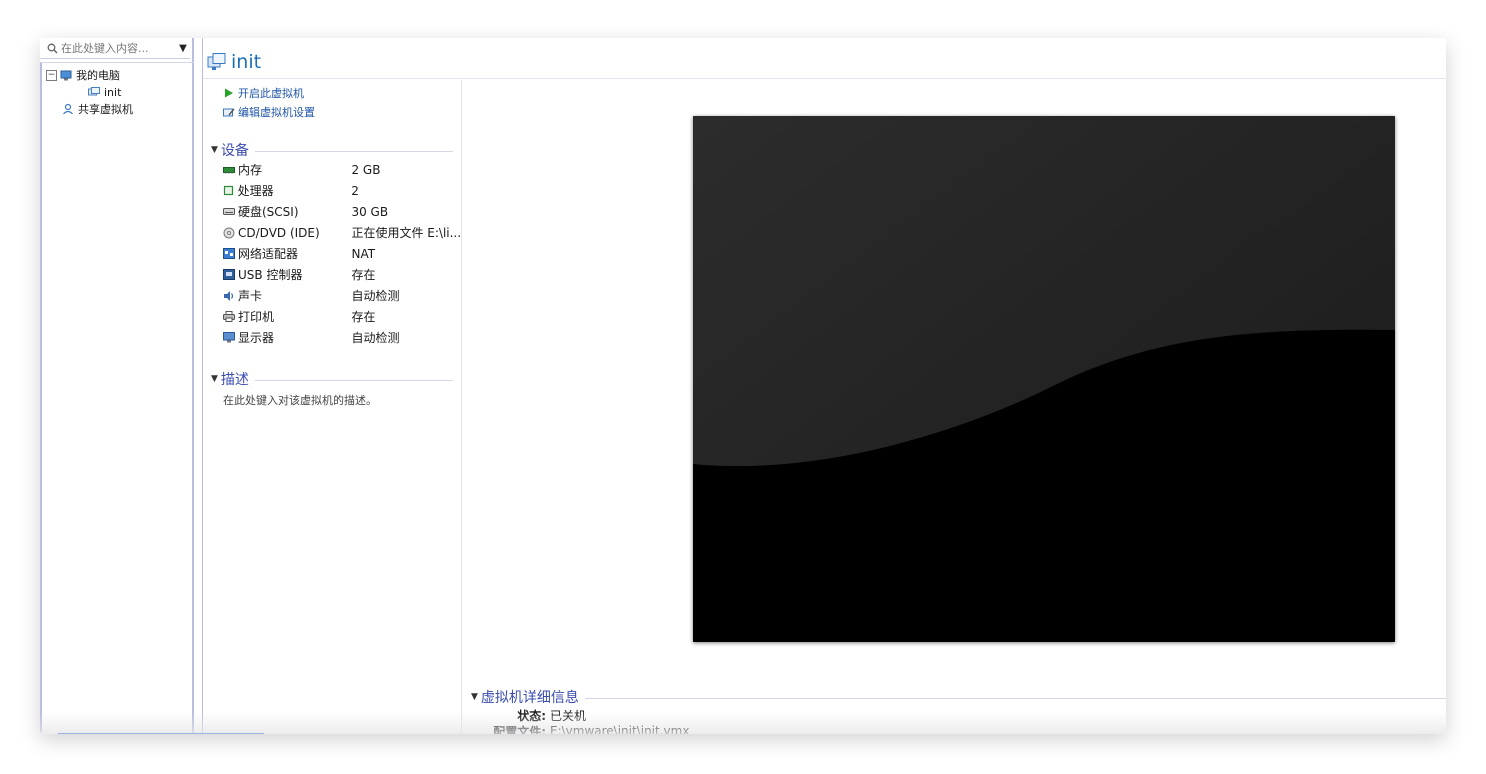  What do you see at coordinates (256, 317) in the screenshot?
I see `device-name: 打印机` at bounding box center [256, 317].